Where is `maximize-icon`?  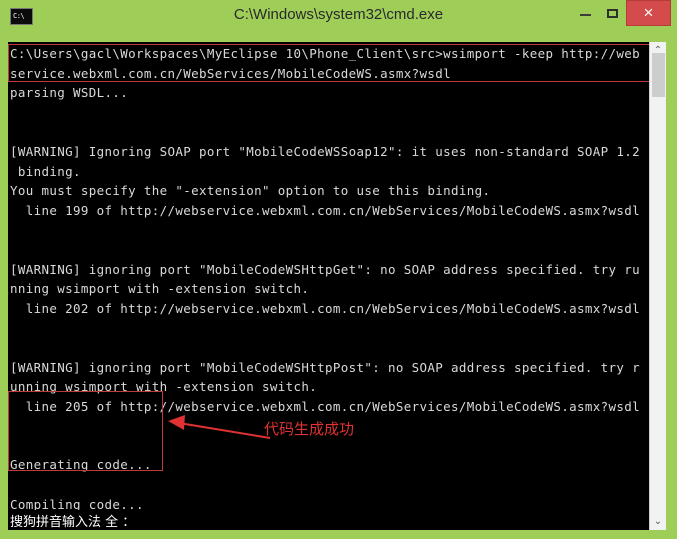 maximize-icon is located at coordinates (612, 13).